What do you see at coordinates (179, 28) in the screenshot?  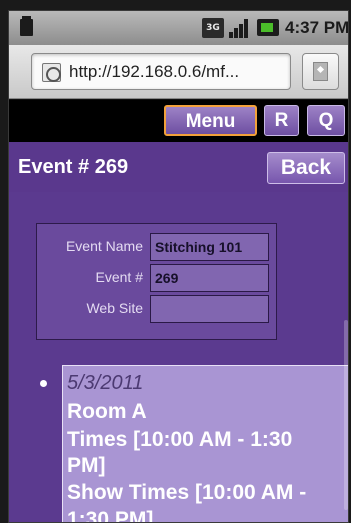 I see `status-bar: 3G 4:37 PM` at bounding box center [179, 28].